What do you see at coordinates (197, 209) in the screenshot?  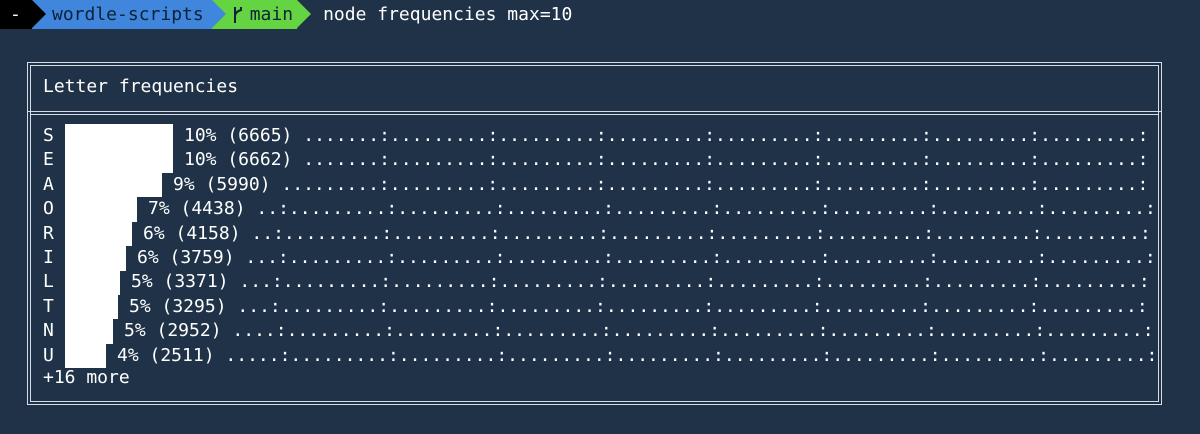 I see `frequency-label: 7% (4438)` at bounding box center [197, 209].